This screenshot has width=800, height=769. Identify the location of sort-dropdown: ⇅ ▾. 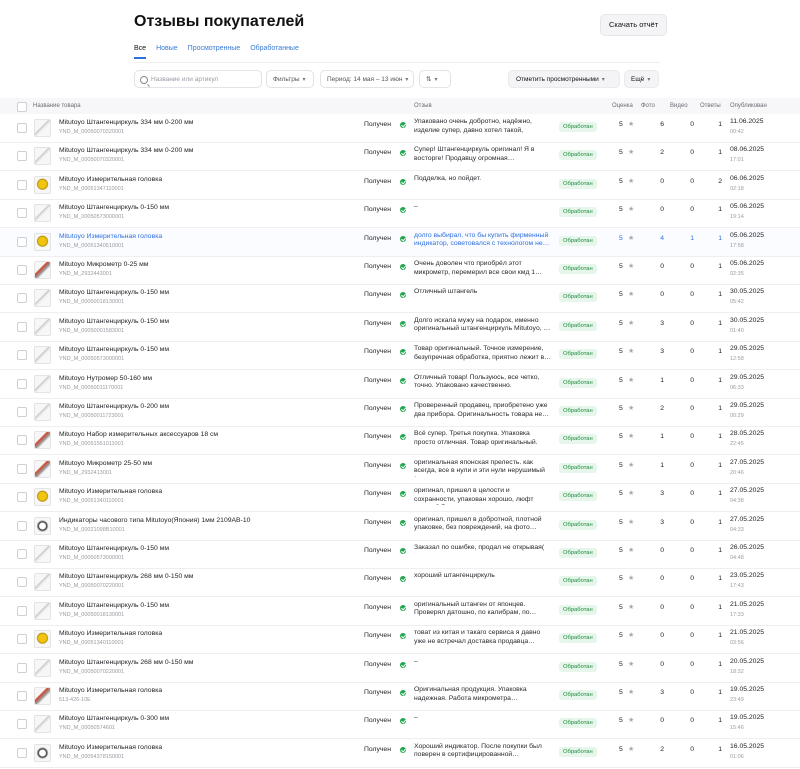
(435, 79).